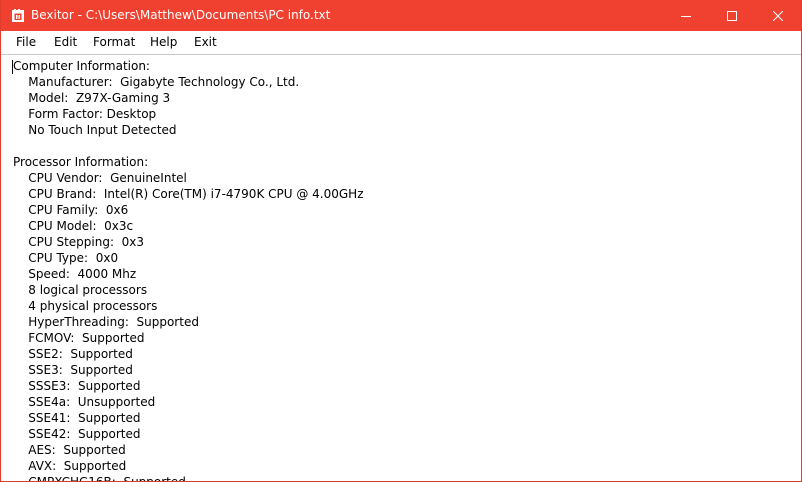 The width and height of the screenshot is (802, 482). Describe the element at coordinates (77, 386) in the screenshot. I see `document-line: SSSE3: Supported` at that location.